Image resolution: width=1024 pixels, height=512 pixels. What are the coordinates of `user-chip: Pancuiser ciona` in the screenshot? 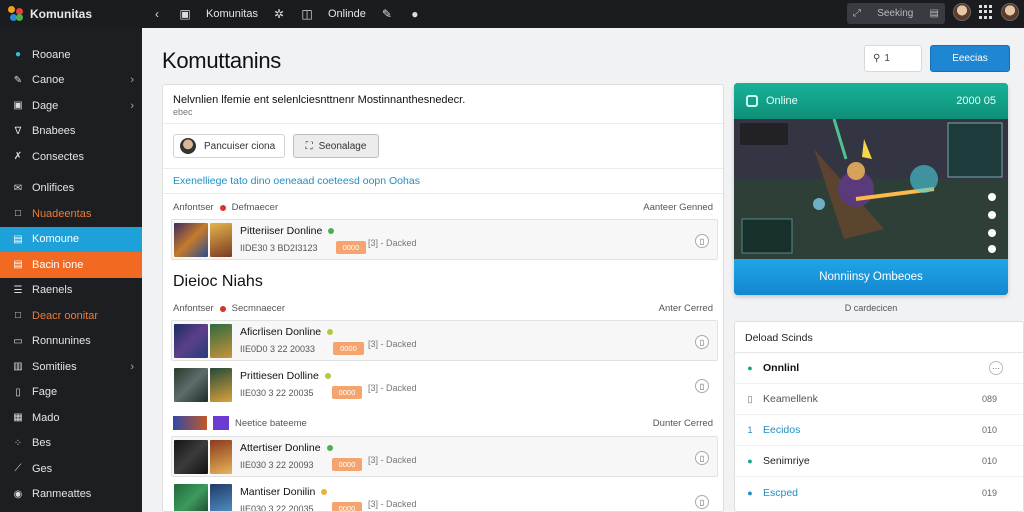 It's located at (229, 146).